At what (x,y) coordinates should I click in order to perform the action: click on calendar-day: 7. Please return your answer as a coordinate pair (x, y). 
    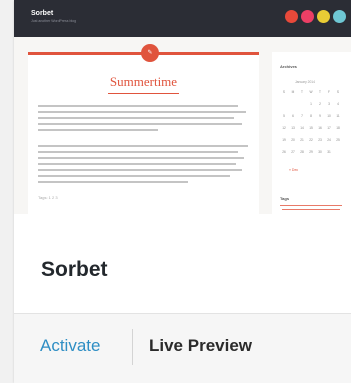
    Looking at the image, I should click on (302, 116).